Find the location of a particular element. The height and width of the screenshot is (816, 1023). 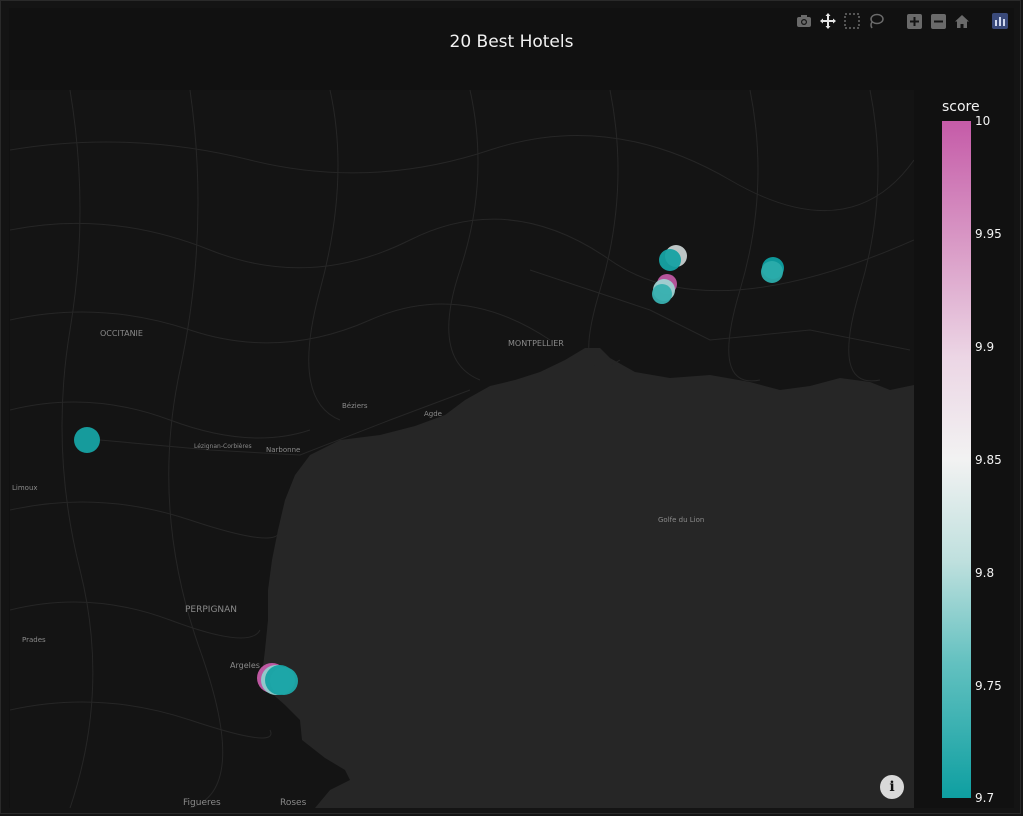

label-agde: Agde is located at coordinates (433, 414).